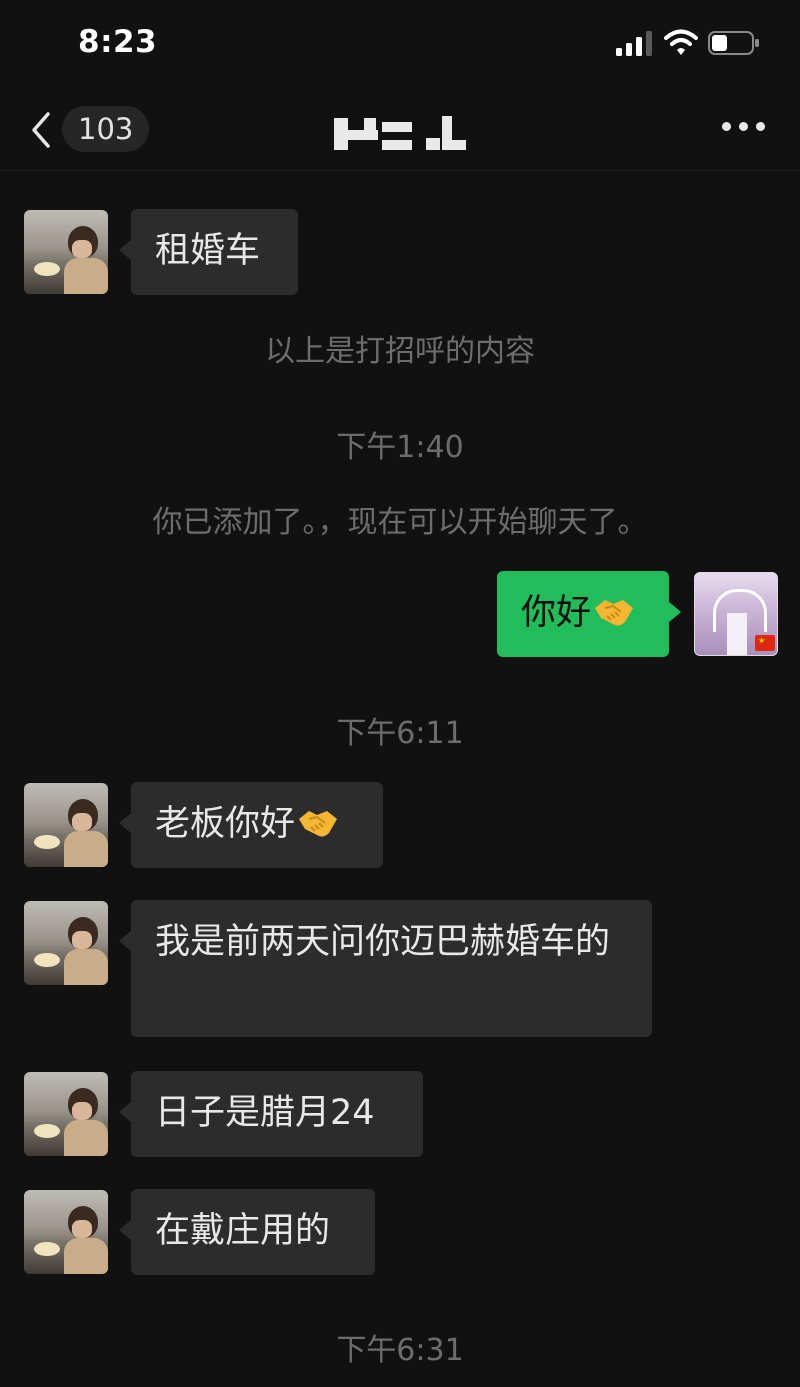 The width and height of the screenshot is (800, 1387). Describe the element at coordinates (243, 1231) in the screenshot. I see `message-text: 在戴庄用的` at that location.